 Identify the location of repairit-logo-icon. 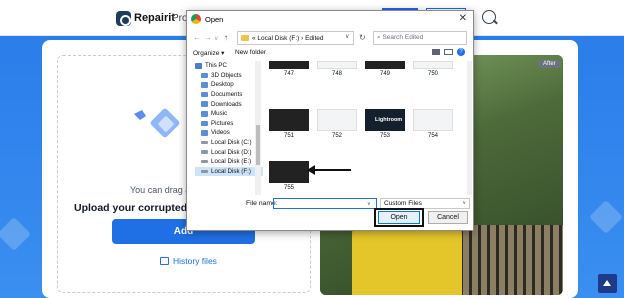
(123, 18).